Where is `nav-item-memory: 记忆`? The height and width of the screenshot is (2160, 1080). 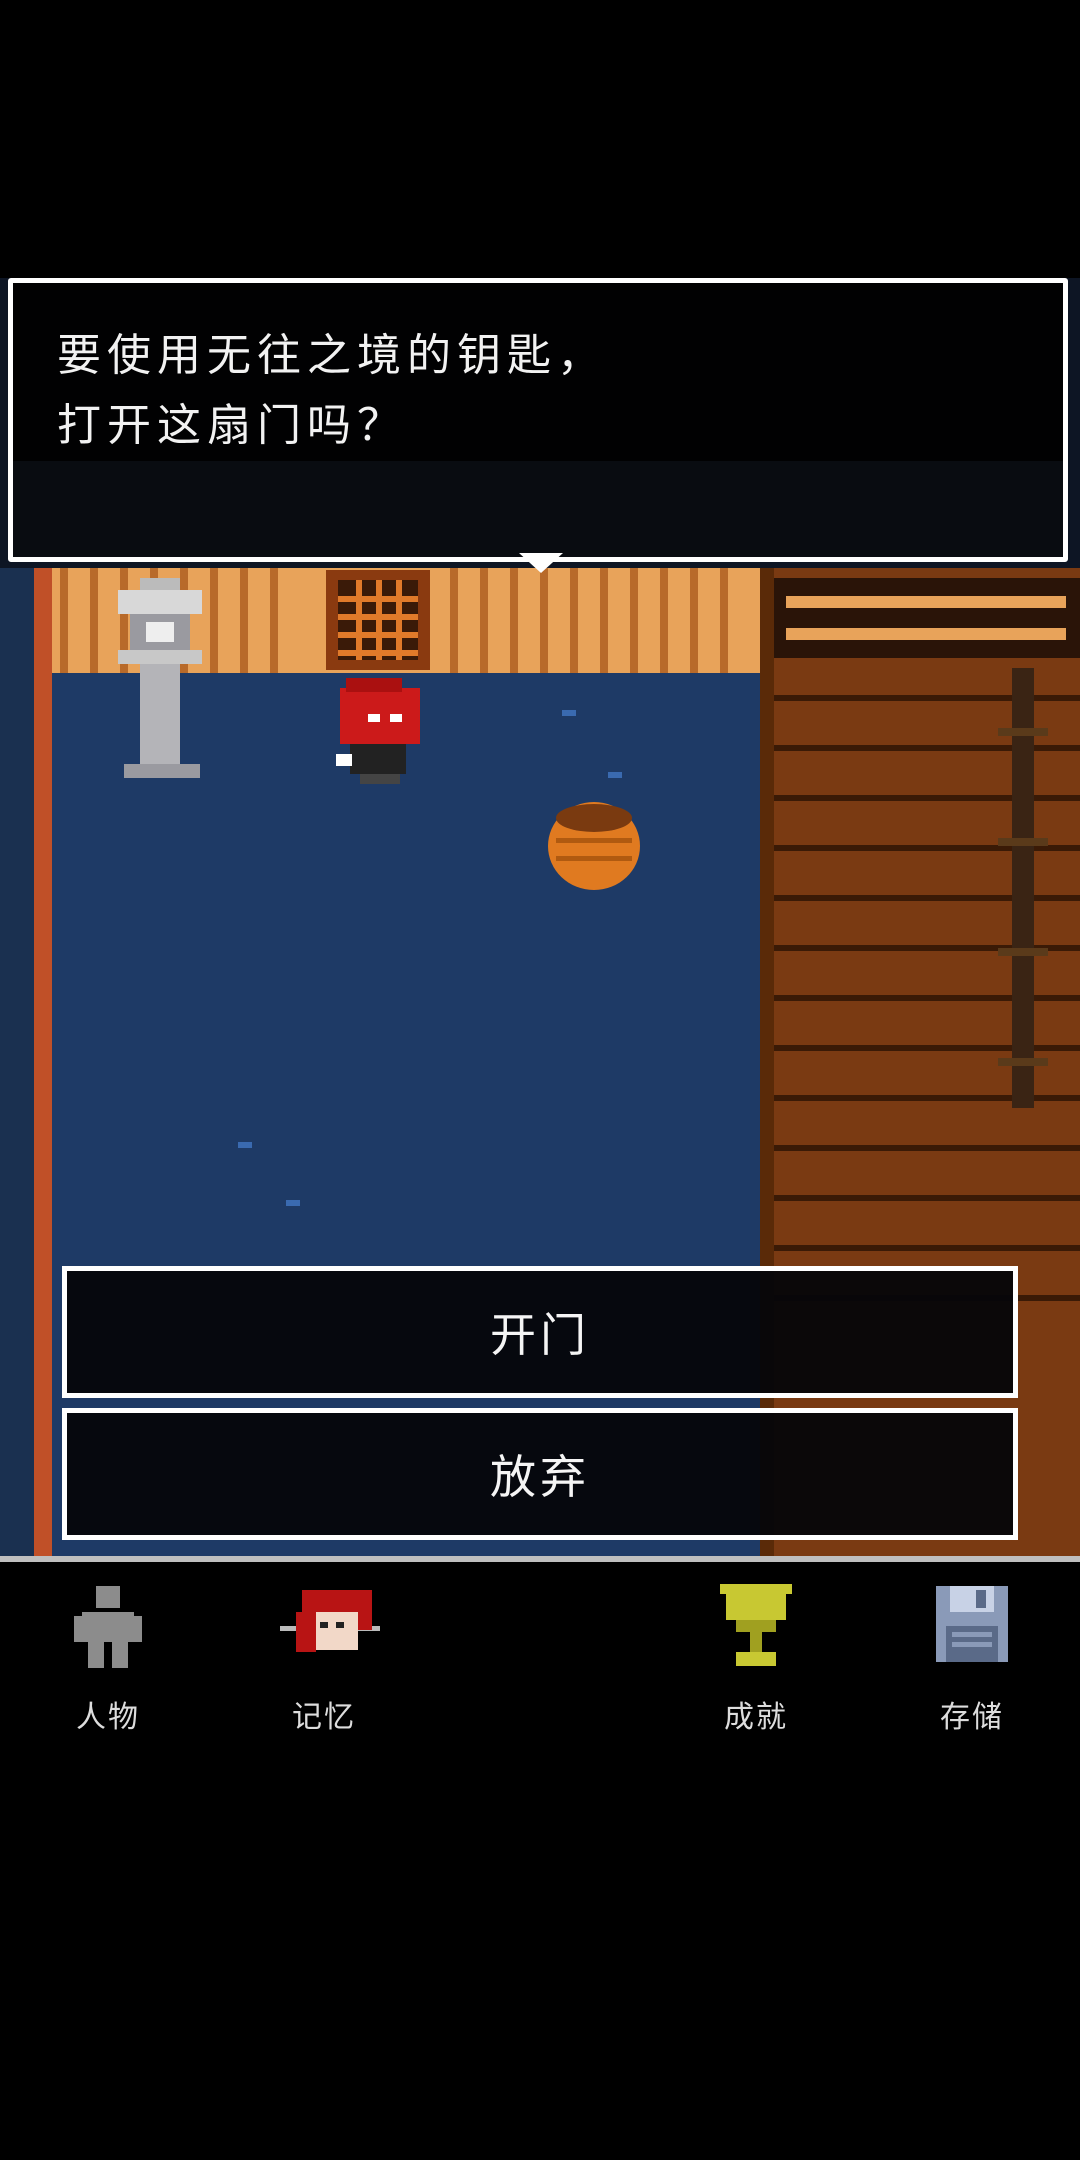 nav-item-memory: 记忆 is located at coordinates (324, 1658).